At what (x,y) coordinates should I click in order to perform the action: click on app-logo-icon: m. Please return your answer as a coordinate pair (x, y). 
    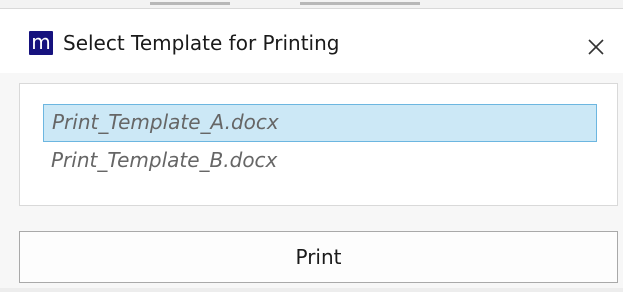
    Looking at the image, I should click on (41, 43).